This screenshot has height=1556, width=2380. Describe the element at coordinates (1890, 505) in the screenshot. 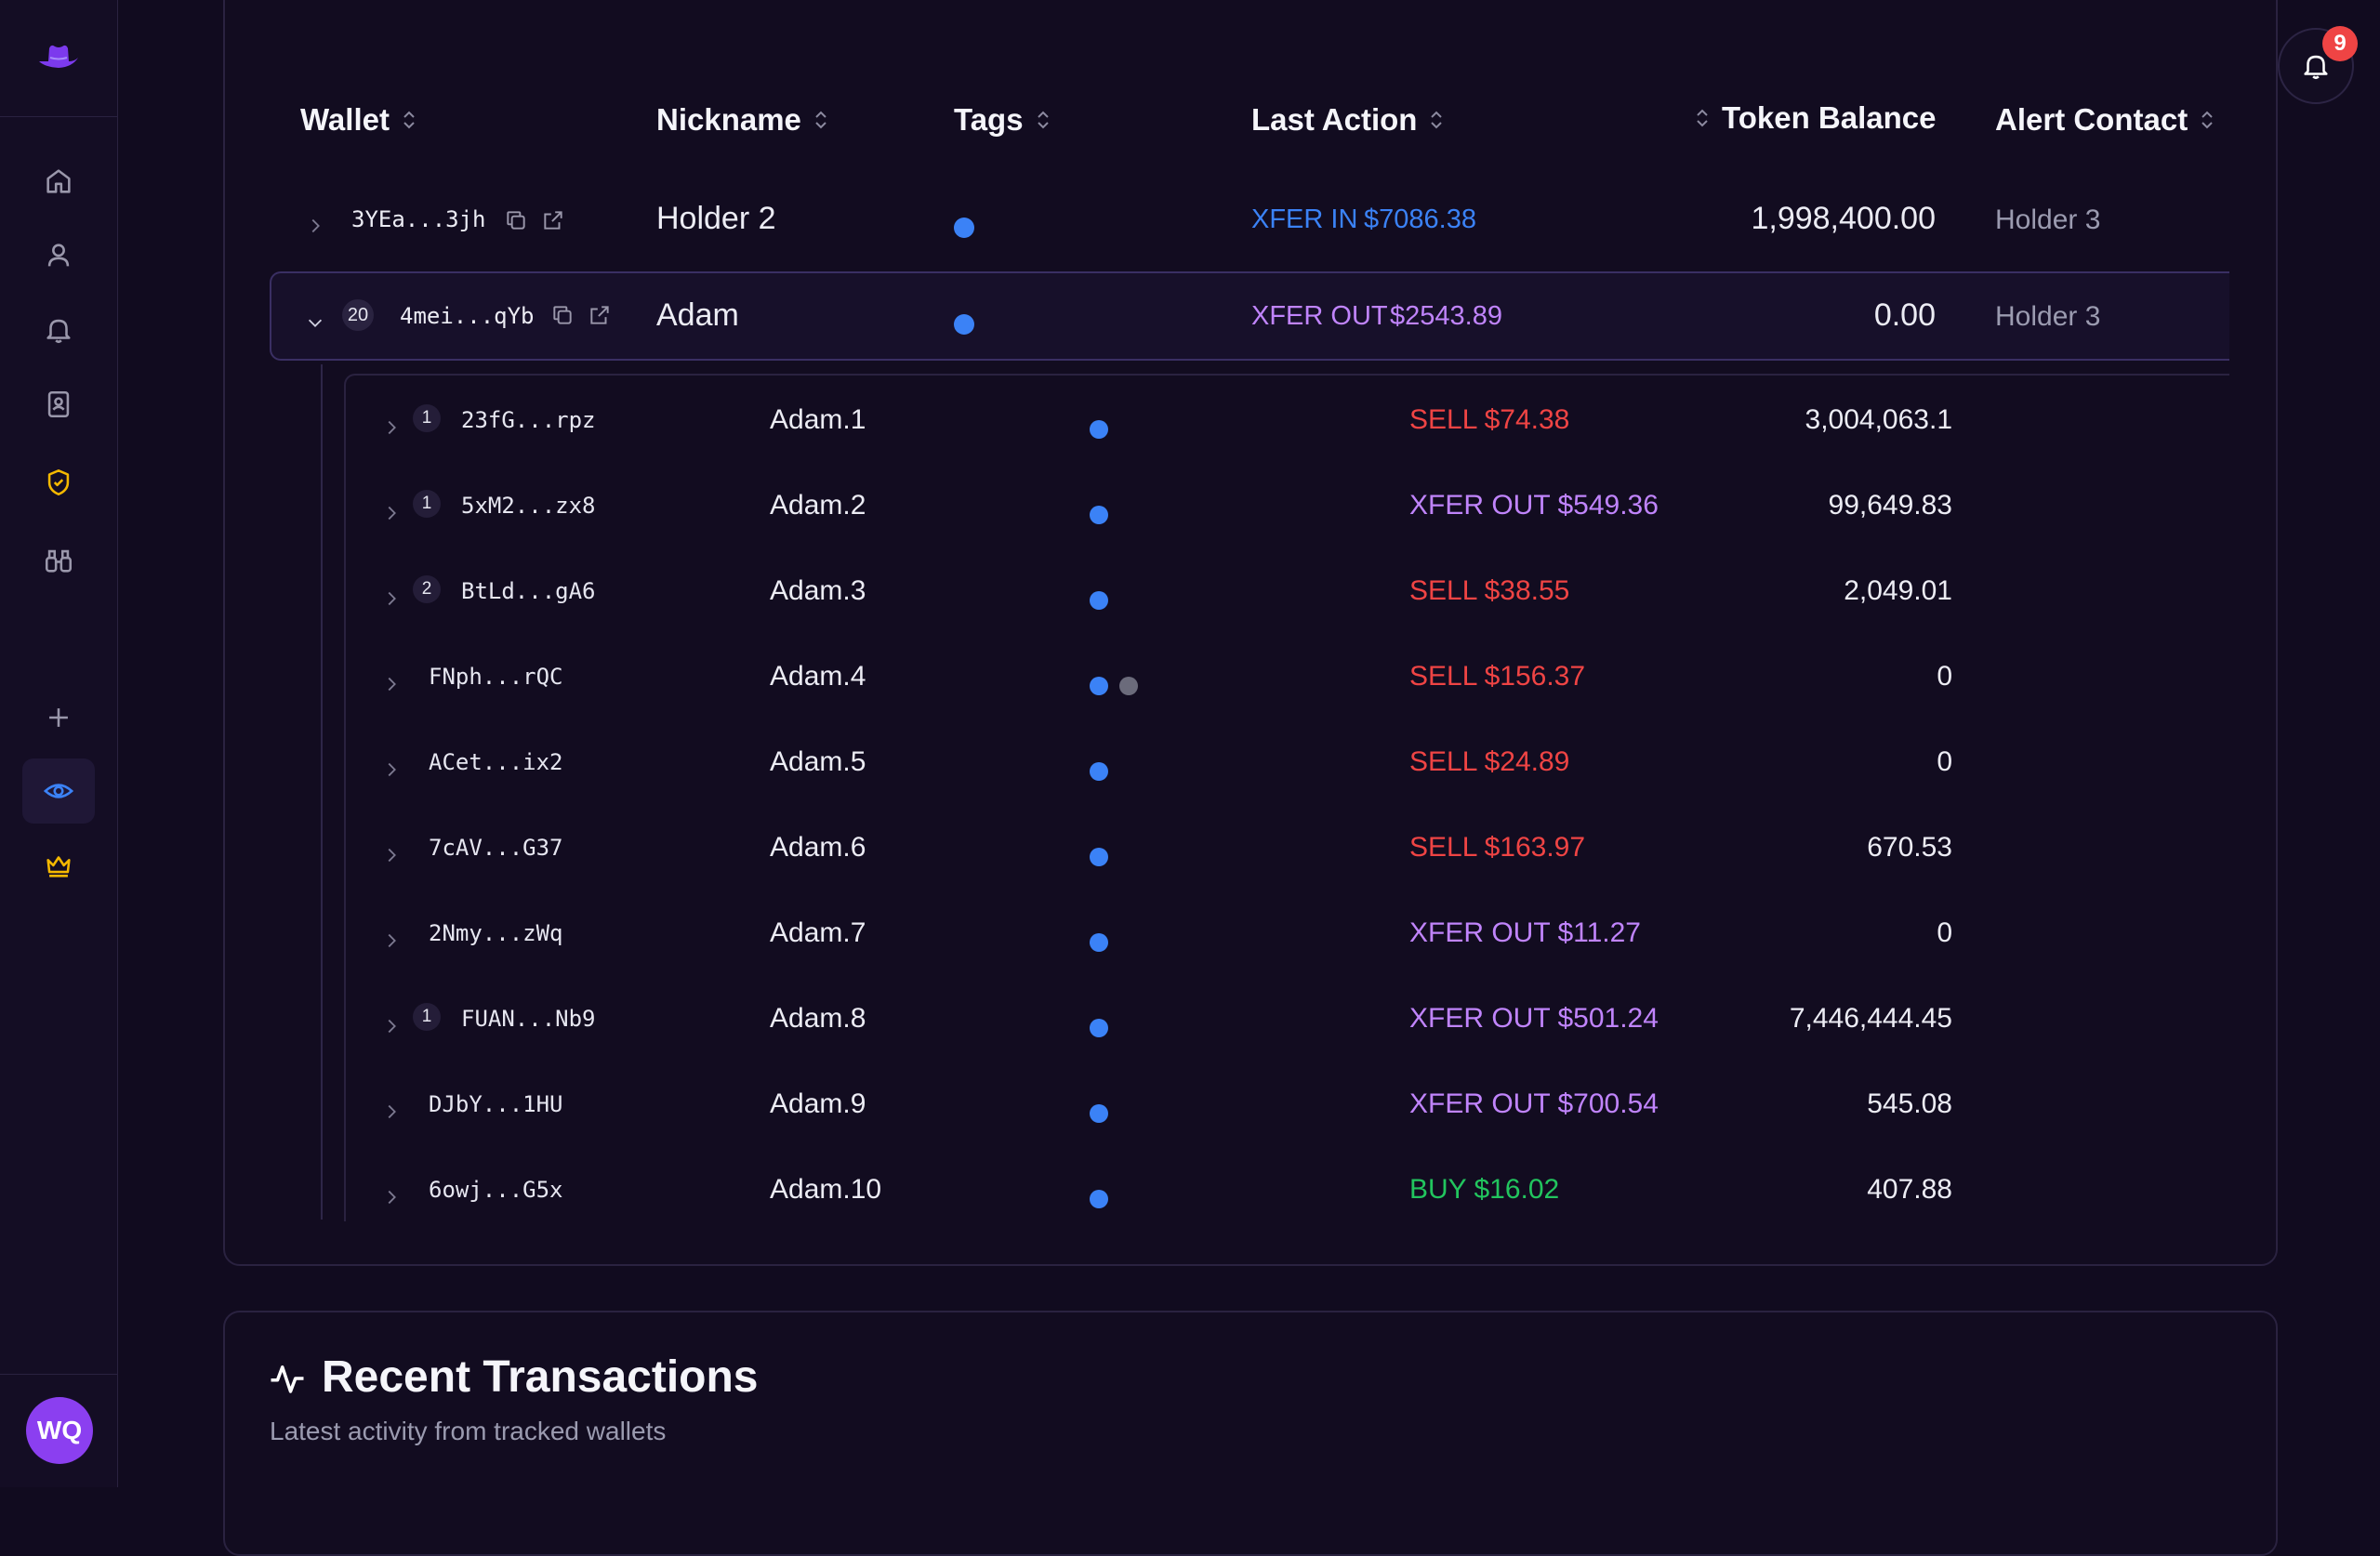

I see `token-balance: 99,649.83` at that location.